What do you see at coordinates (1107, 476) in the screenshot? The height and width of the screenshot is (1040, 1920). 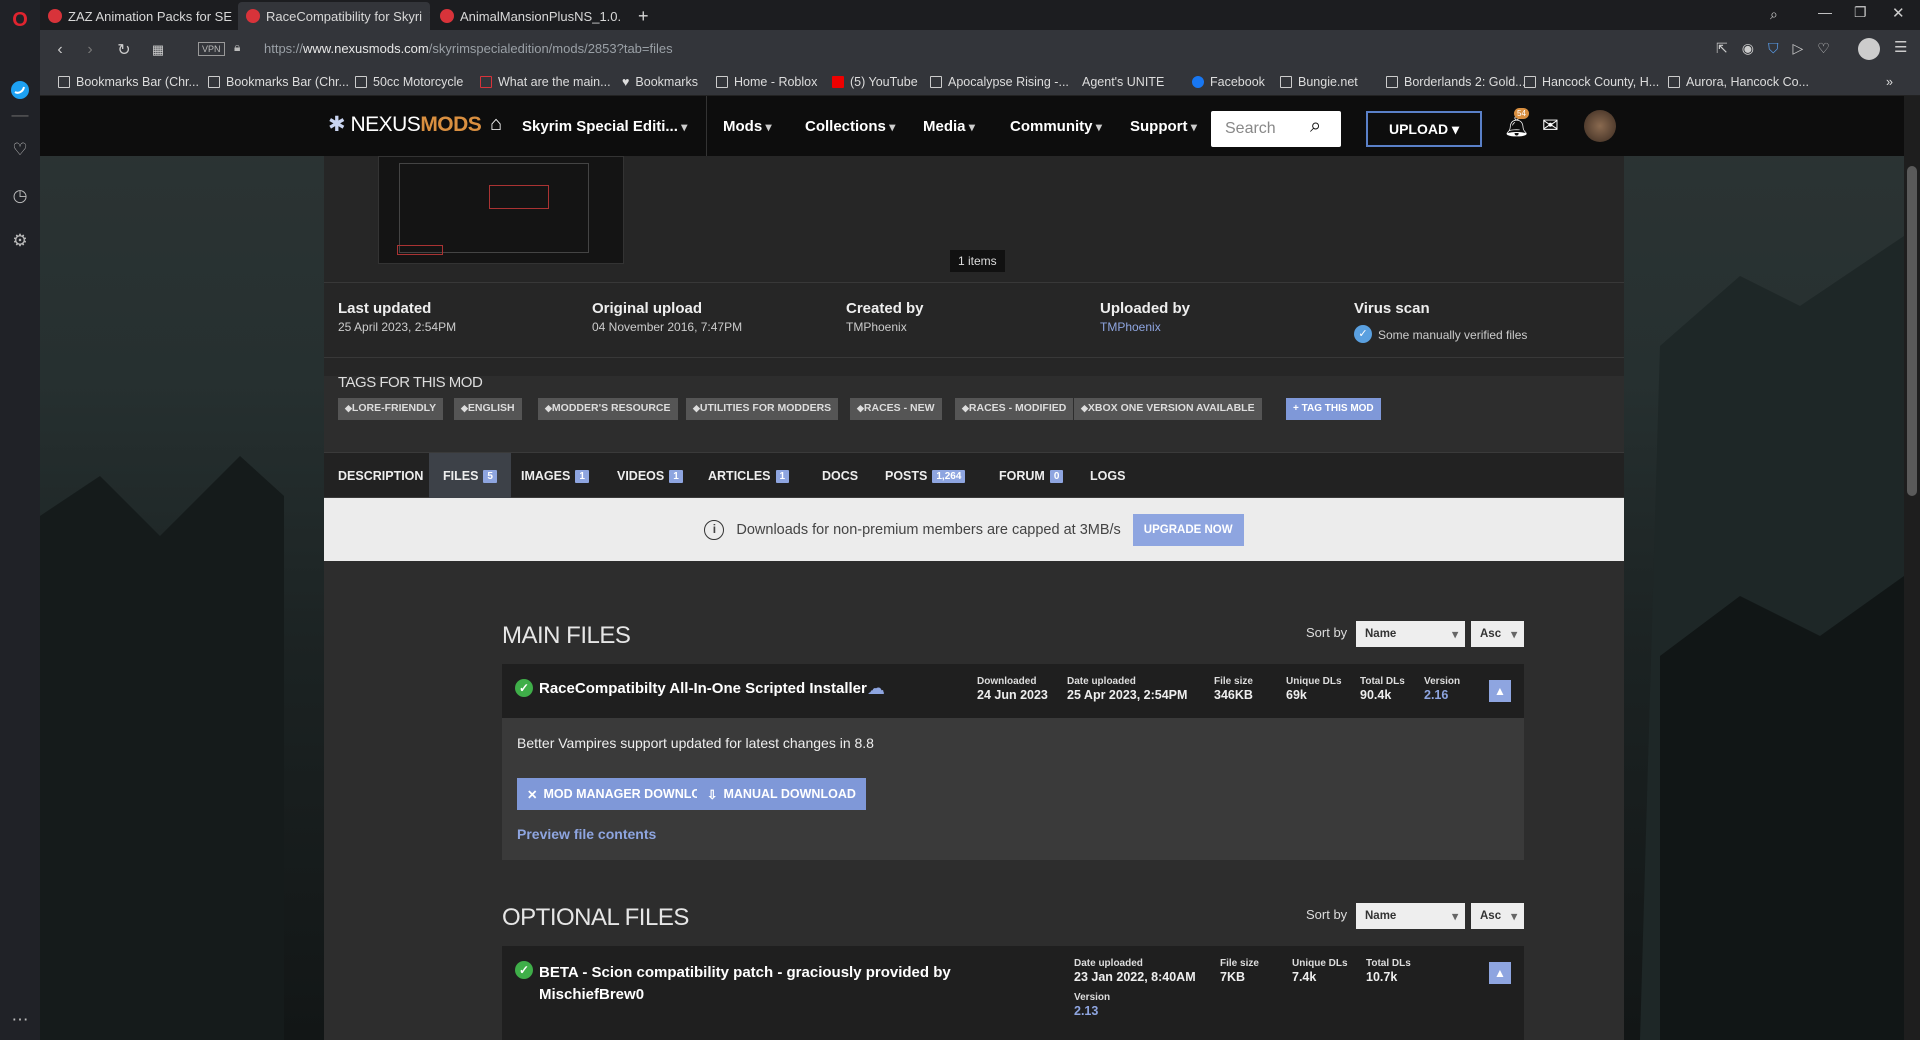 I see `tab-logs: LOGS` at bounding box center [1107, 476].